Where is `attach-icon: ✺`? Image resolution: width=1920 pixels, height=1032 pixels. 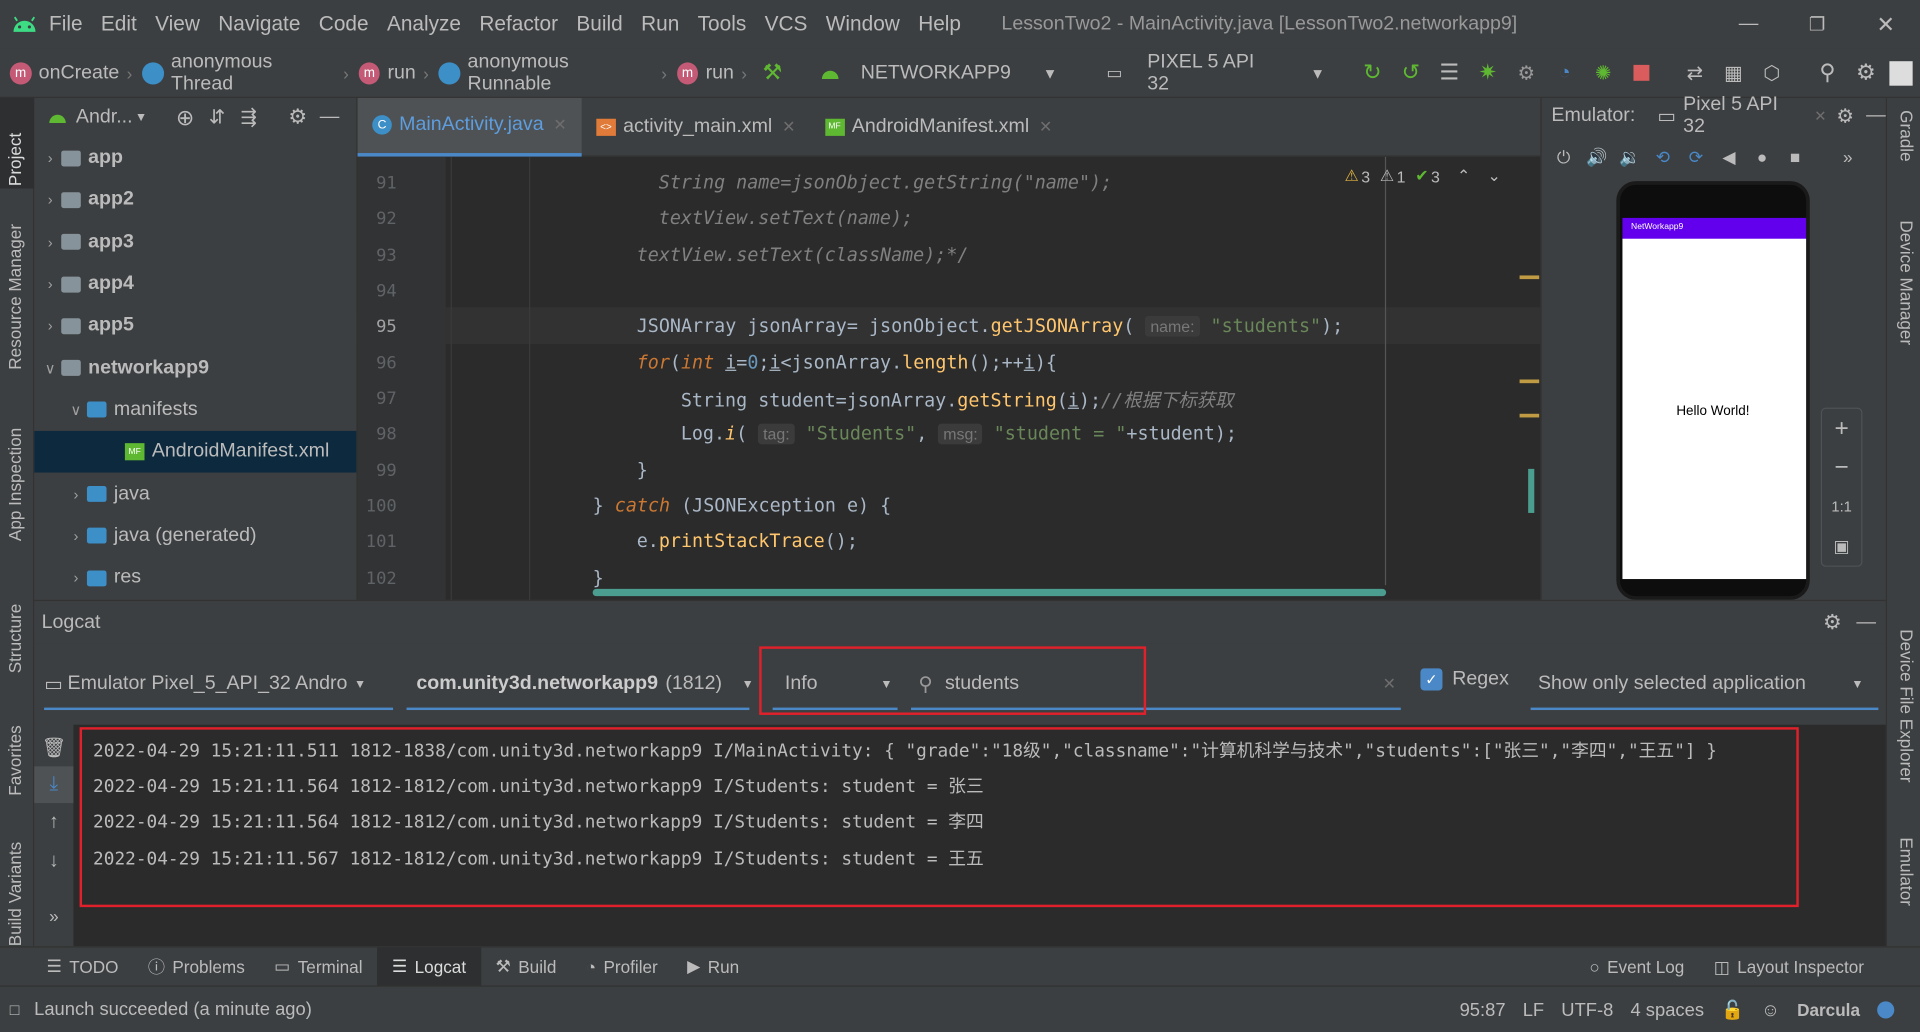
attach-icon: ✺ is located at coordinates (1603, 73).